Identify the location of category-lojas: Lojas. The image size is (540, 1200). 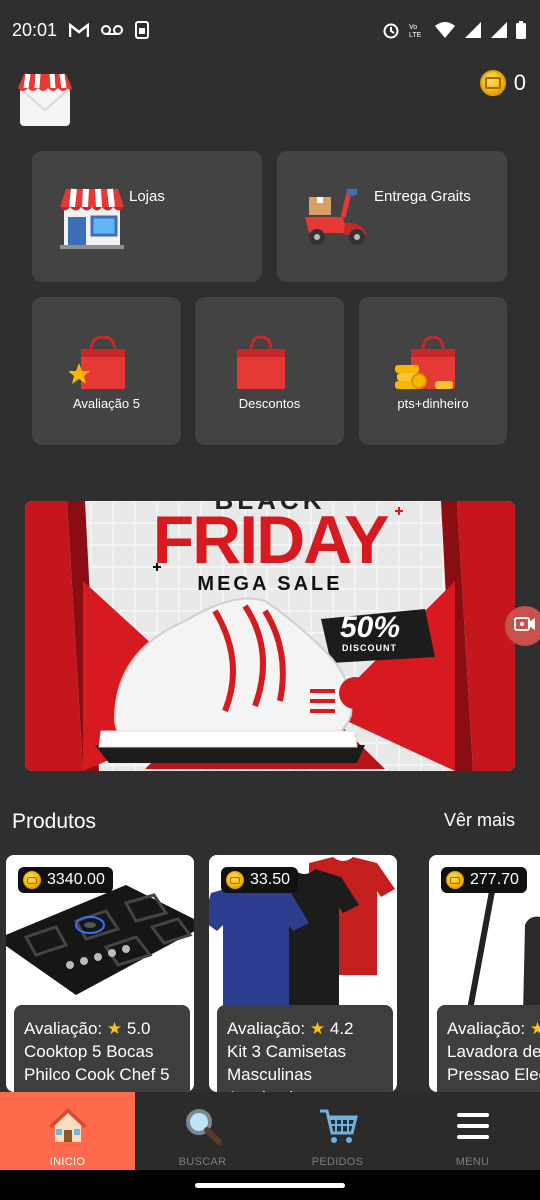
(147, 216).